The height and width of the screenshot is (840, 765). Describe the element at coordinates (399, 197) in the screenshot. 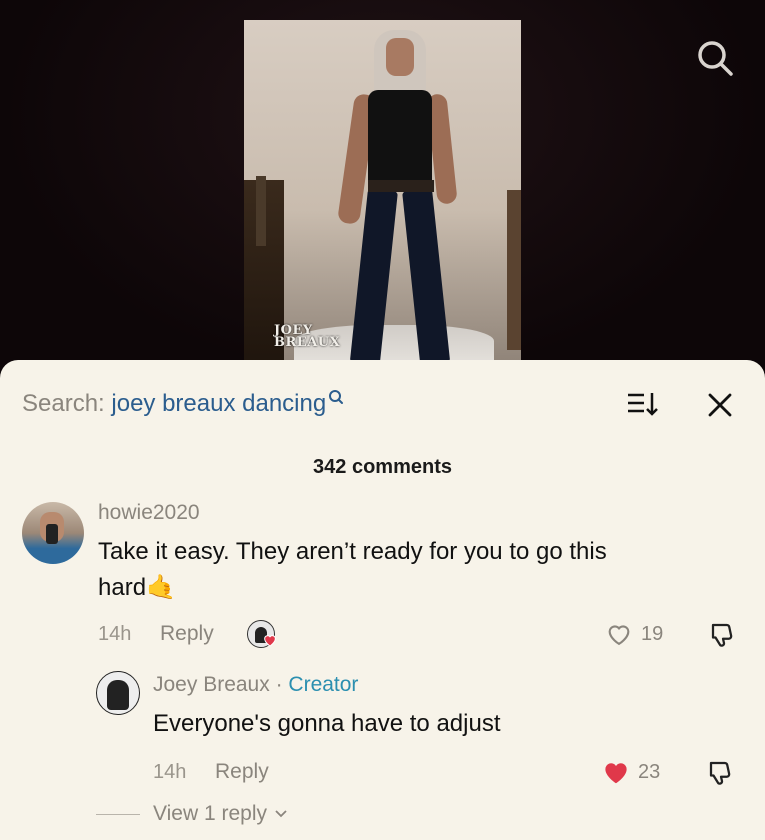

I see `video-person` at that location.